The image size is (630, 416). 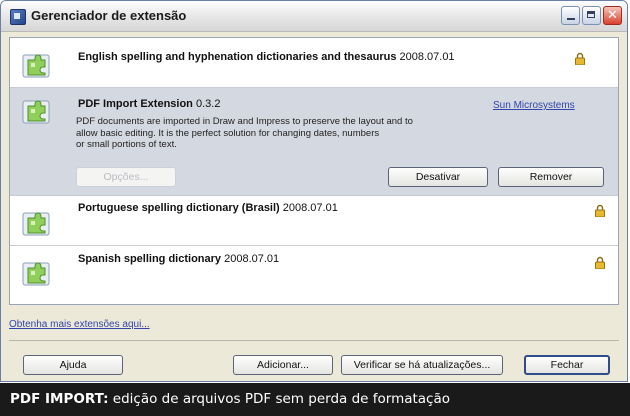 I want to click on help-button: Ajuda, so click(x=73, y=365).